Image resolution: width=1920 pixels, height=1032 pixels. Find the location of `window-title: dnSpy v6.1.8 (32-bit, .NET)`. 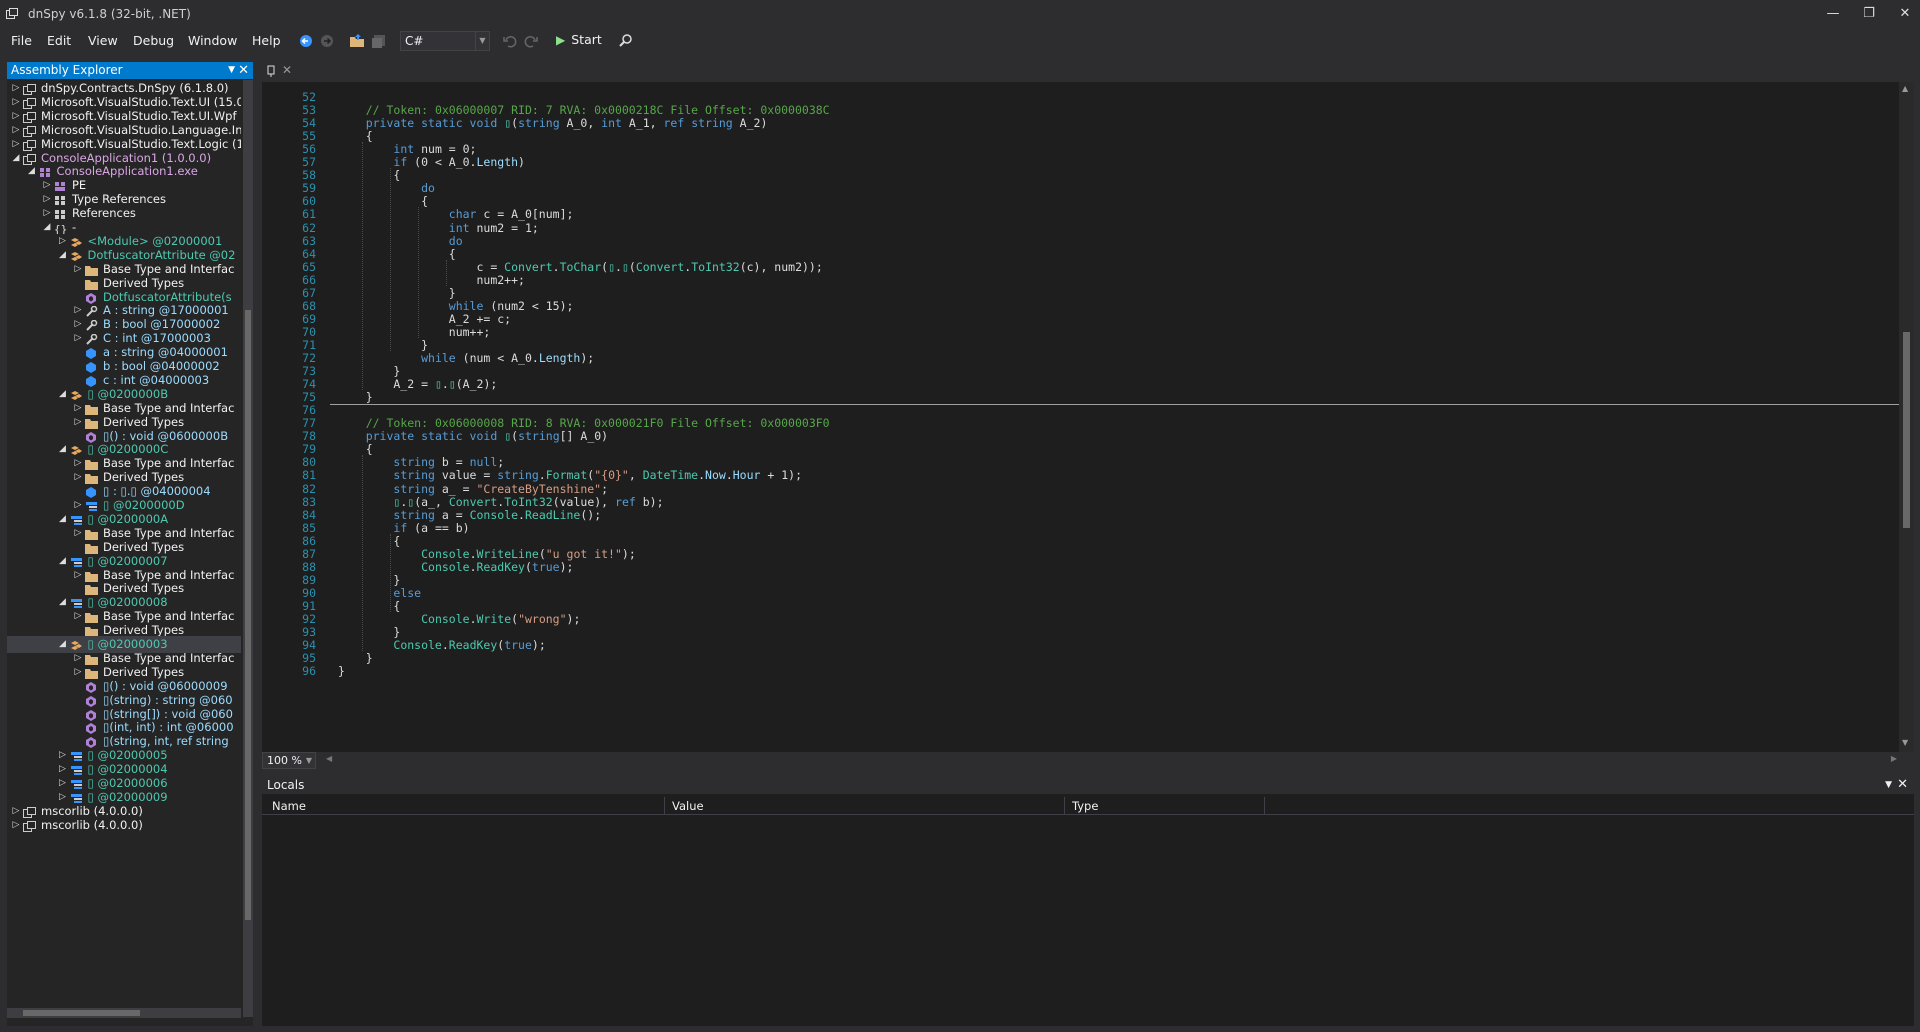

window-title: dnSpy v6.1.8 (32-bit, .NET) is located at coordinates (109, 14).